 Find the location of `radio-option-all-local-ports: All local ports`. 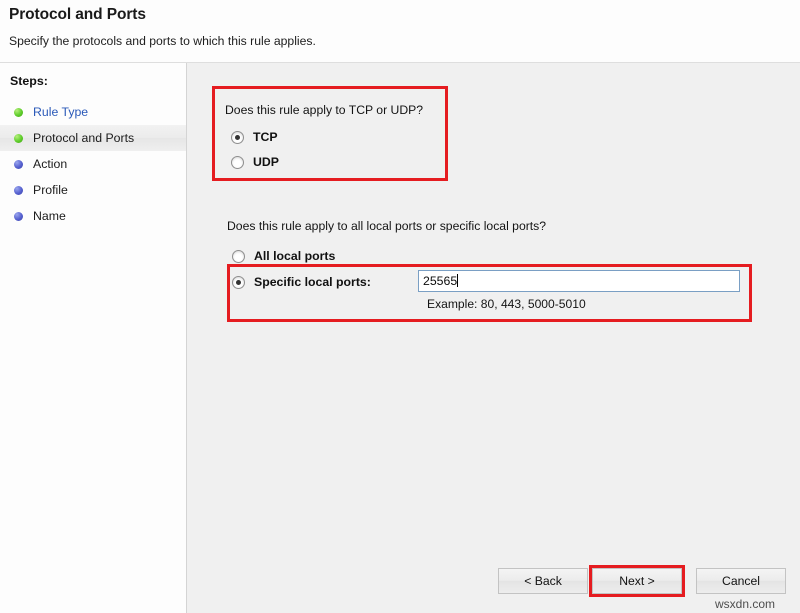

radio-option-all-local-ports: All local ports is located at coordinates (283, 256).